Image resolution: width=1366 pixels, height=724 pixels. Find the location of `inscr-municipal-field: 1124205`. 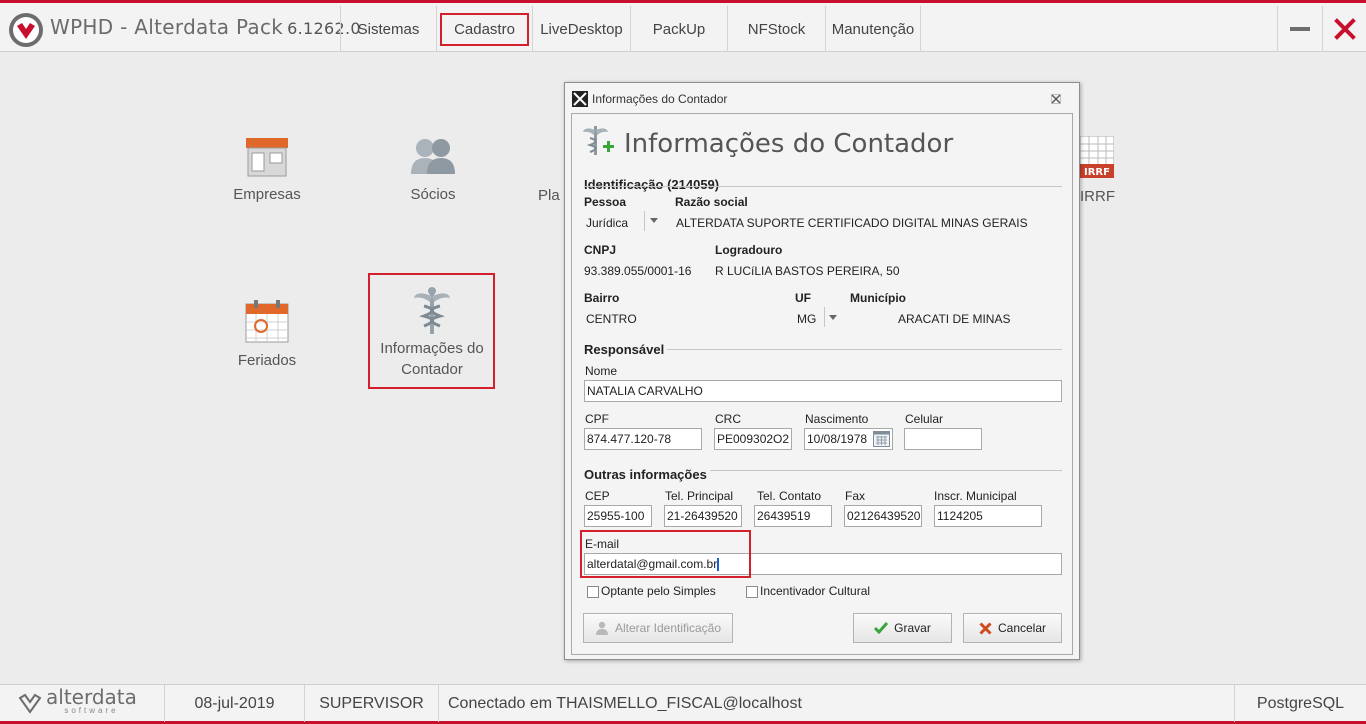

inscr-municipal-field: 1124205 is located at coordinates (988, 516).